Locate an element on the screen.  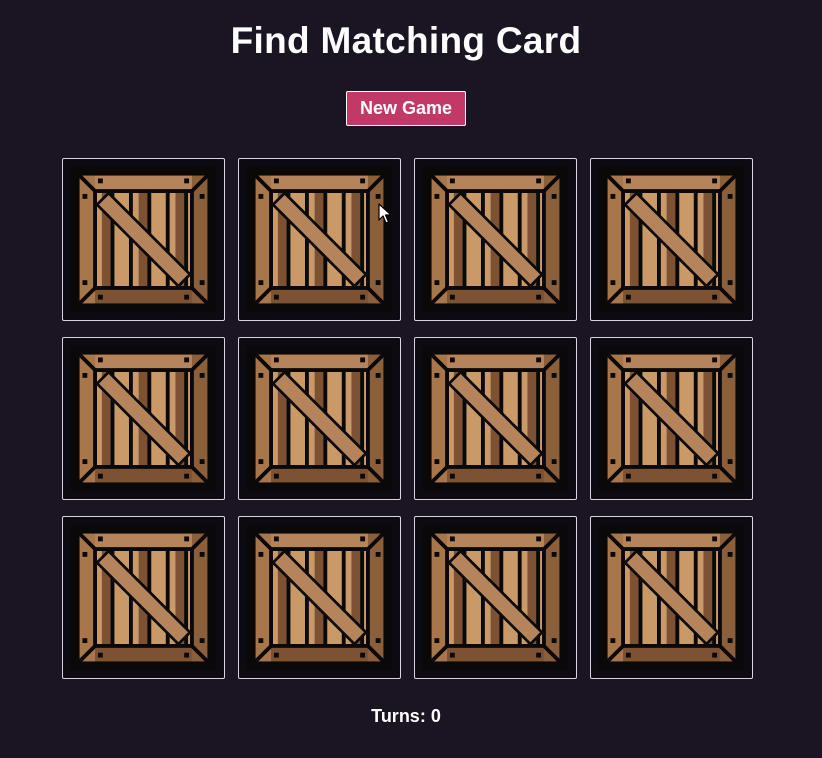
new-game-button: New Game is located at coordinates (406, 108).